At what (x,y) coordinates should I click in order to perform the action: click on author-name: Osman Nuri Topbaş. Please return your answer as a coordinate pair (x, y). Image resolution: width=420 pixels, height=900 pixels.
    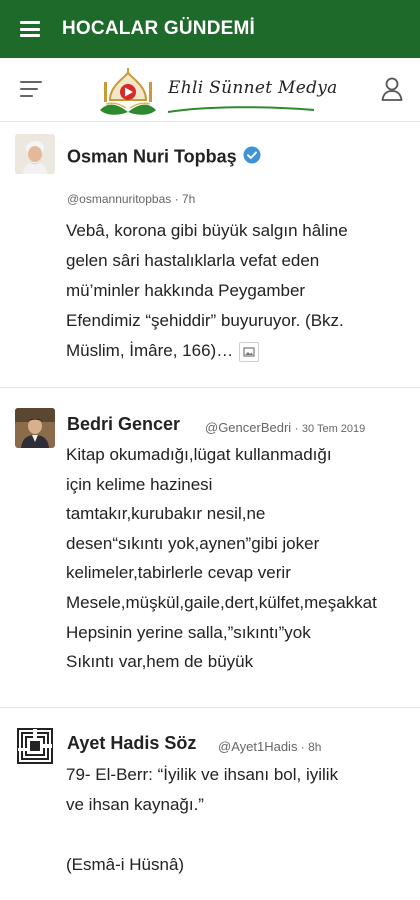
    Looking at the image, I should click on (164, 157).